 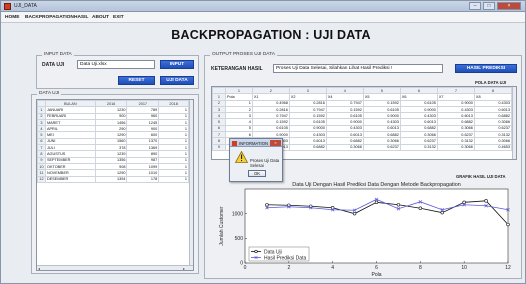 I want to click on y-tick-label: 500, so click(x=239, y=239).